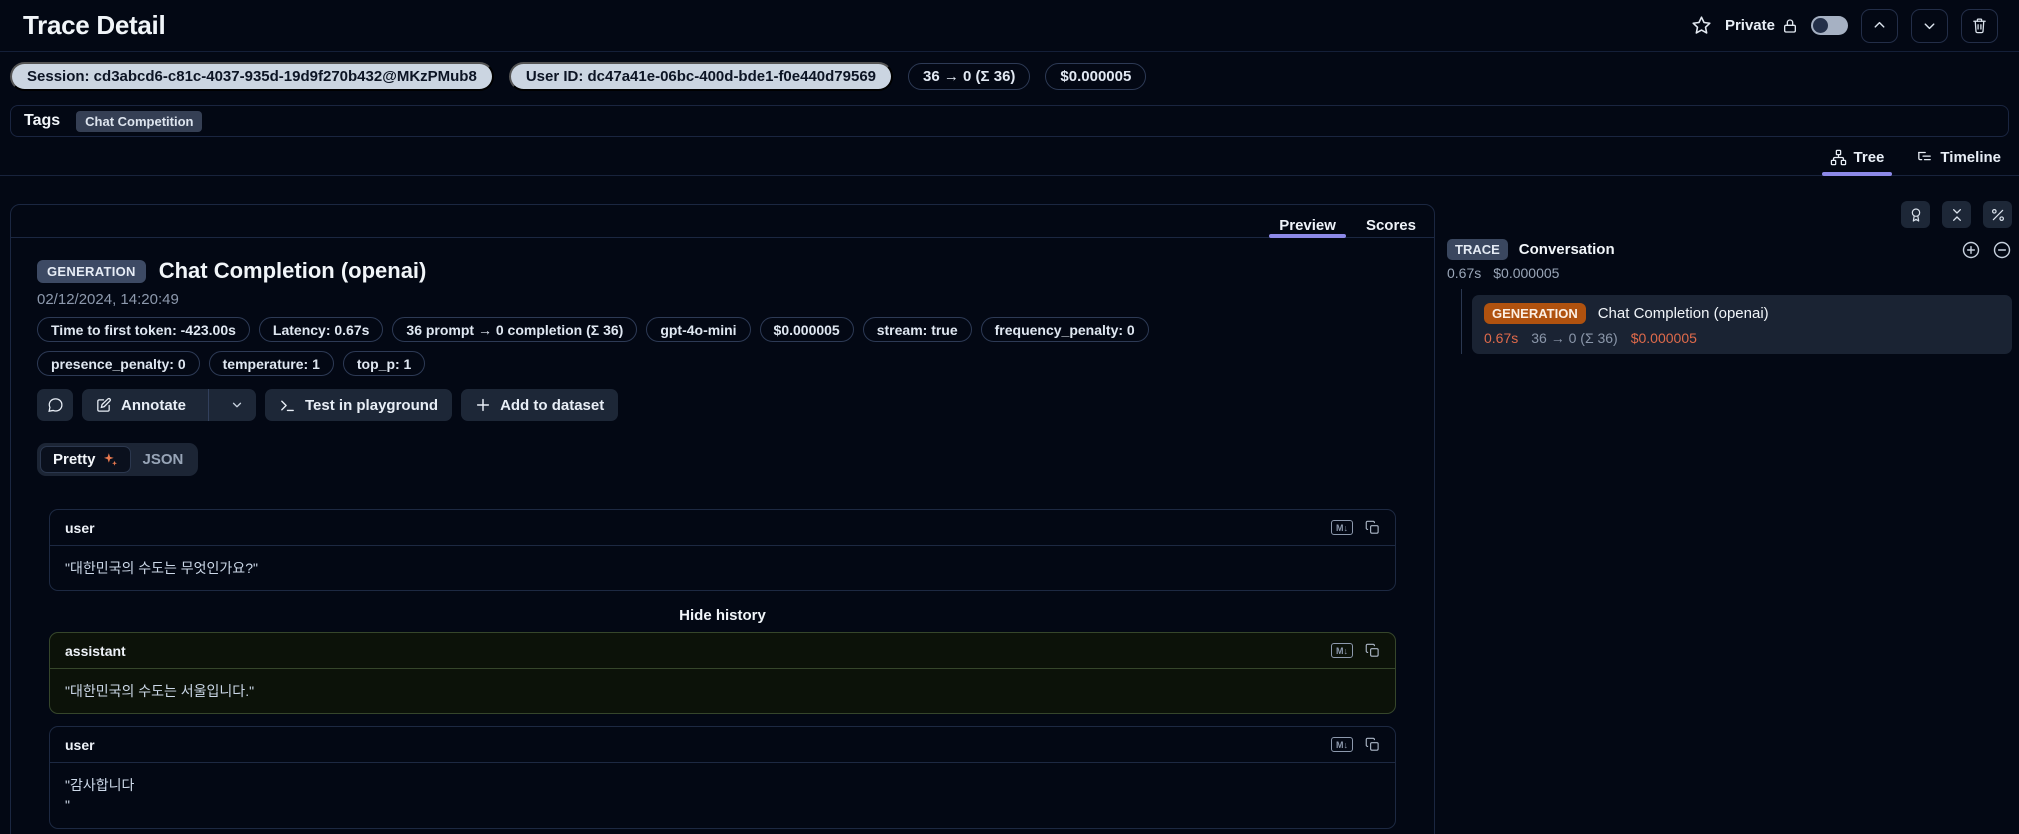 The image size is (2019, 834). I want to click on terminal-icon, so click(287, 405).